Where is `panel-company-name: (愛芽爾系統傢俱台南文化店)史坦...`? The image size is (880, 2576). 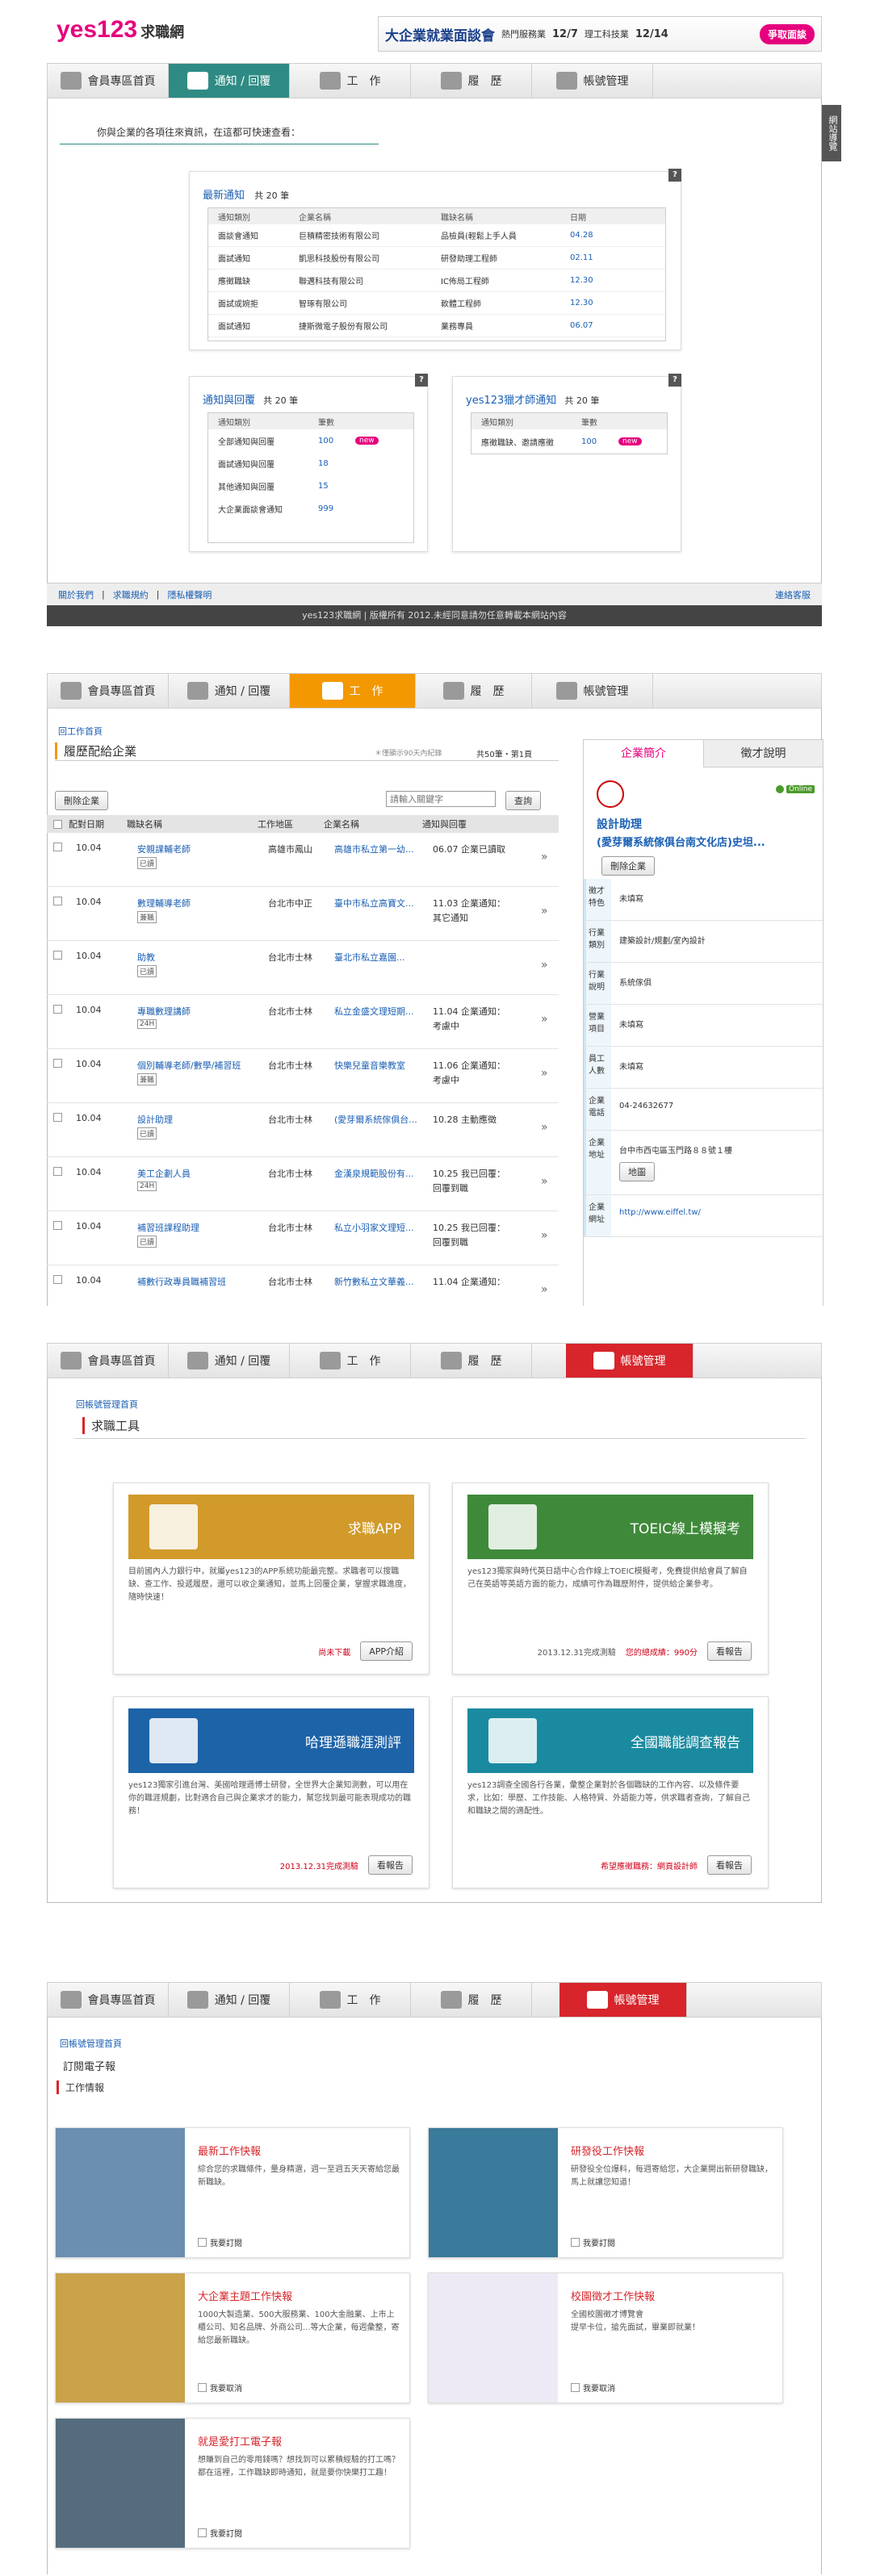 panel-company-name: (愛芽爾系統傢俱台南文化店)史坦... is located at coordinates (681, 841).